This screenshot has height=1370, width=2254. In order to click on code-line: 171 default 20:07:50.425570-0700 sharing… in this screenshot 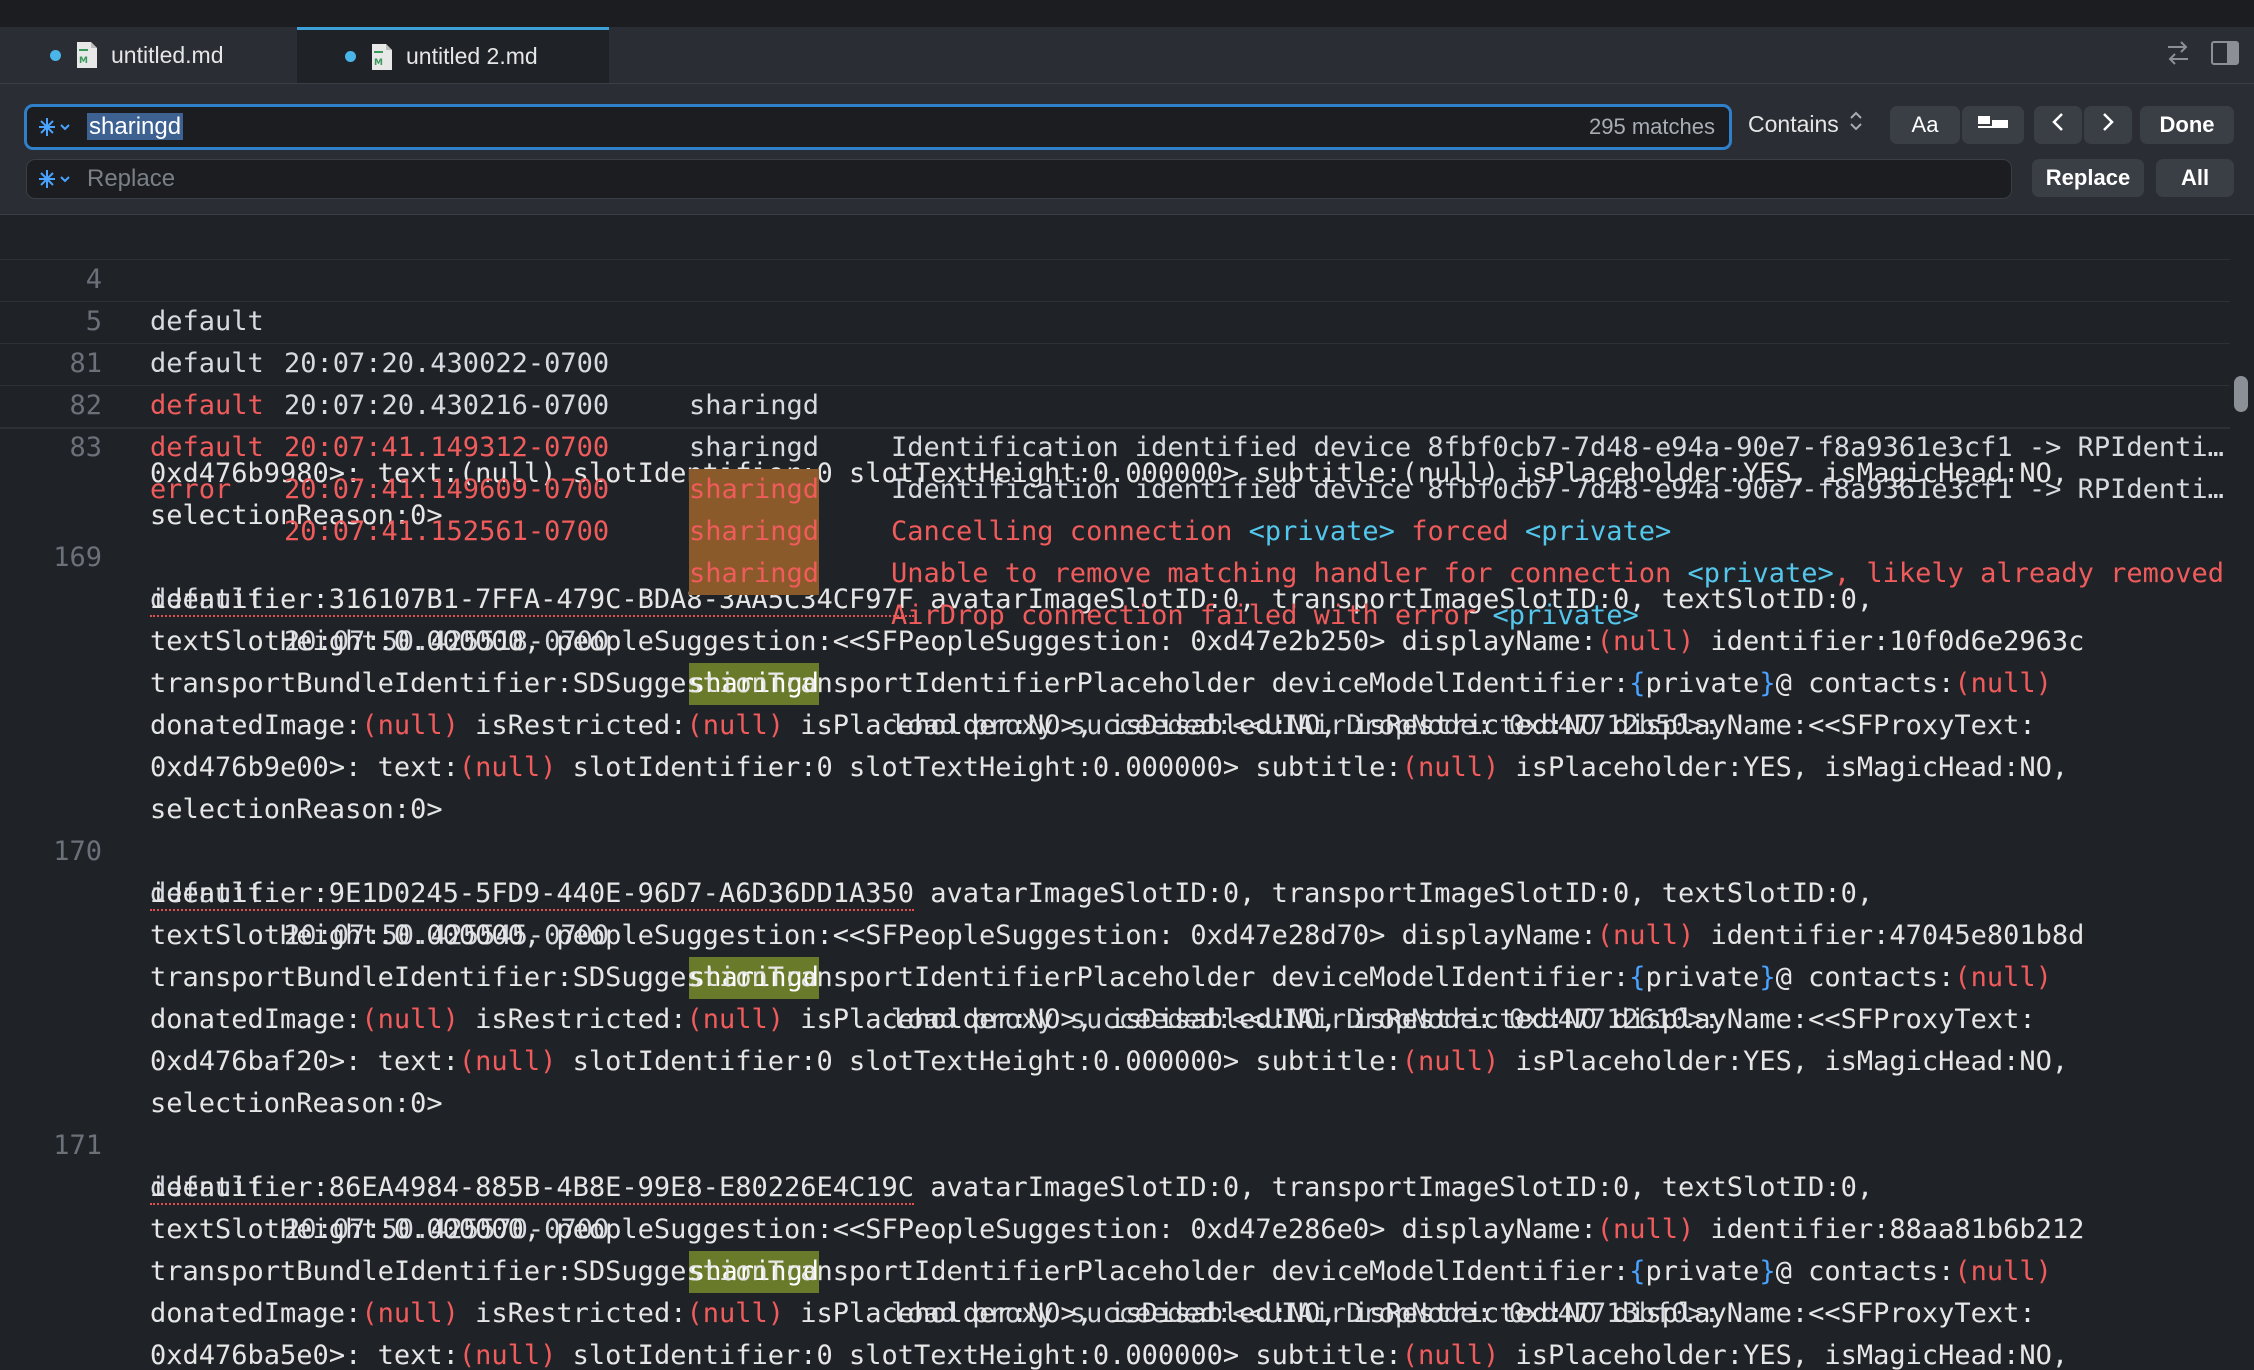, I will do `click(860, 1206)`.